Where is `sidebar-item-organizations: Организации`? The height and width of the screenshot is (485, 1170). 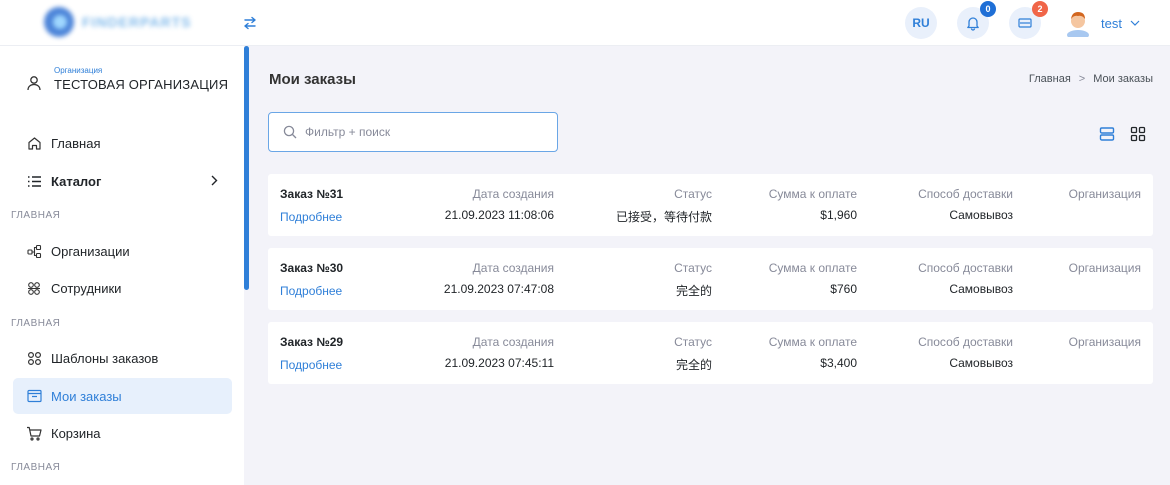 sidebar-item-organizations: Организации is located at coordinates (122, 251).